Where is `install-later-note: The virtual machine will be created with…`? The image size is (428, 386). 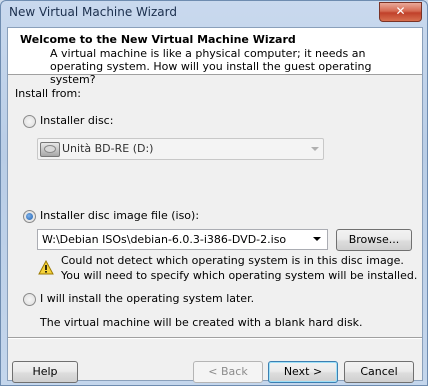 install-later-note: The virtual machine will be created with… is located at coordinates (201, 322).